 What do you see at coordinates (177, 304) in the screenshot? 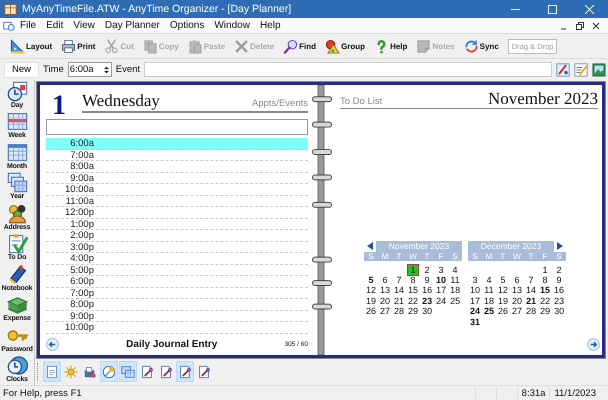
I see `time-slot: 8:00p` at bounding box center [177, 304].